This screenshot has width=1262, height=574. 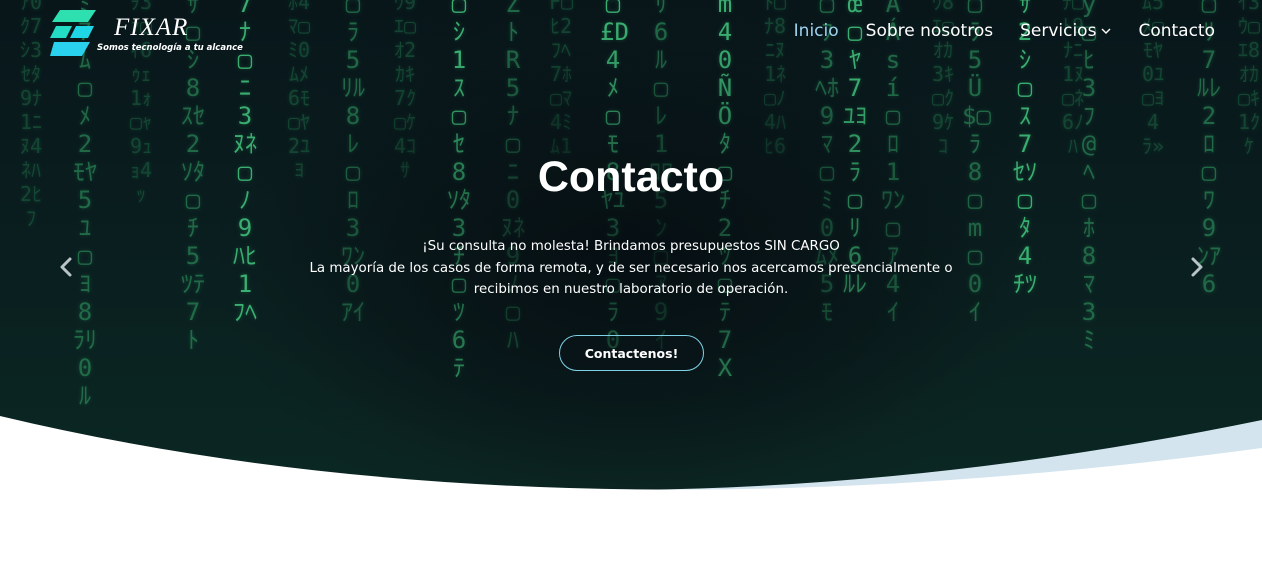 What do you see at coordinates (1004, 31) in the screenshot?
I see `main-nav: Inicio Sobre nosotros Servicios Contacto` at bounding box center [1004, 31].